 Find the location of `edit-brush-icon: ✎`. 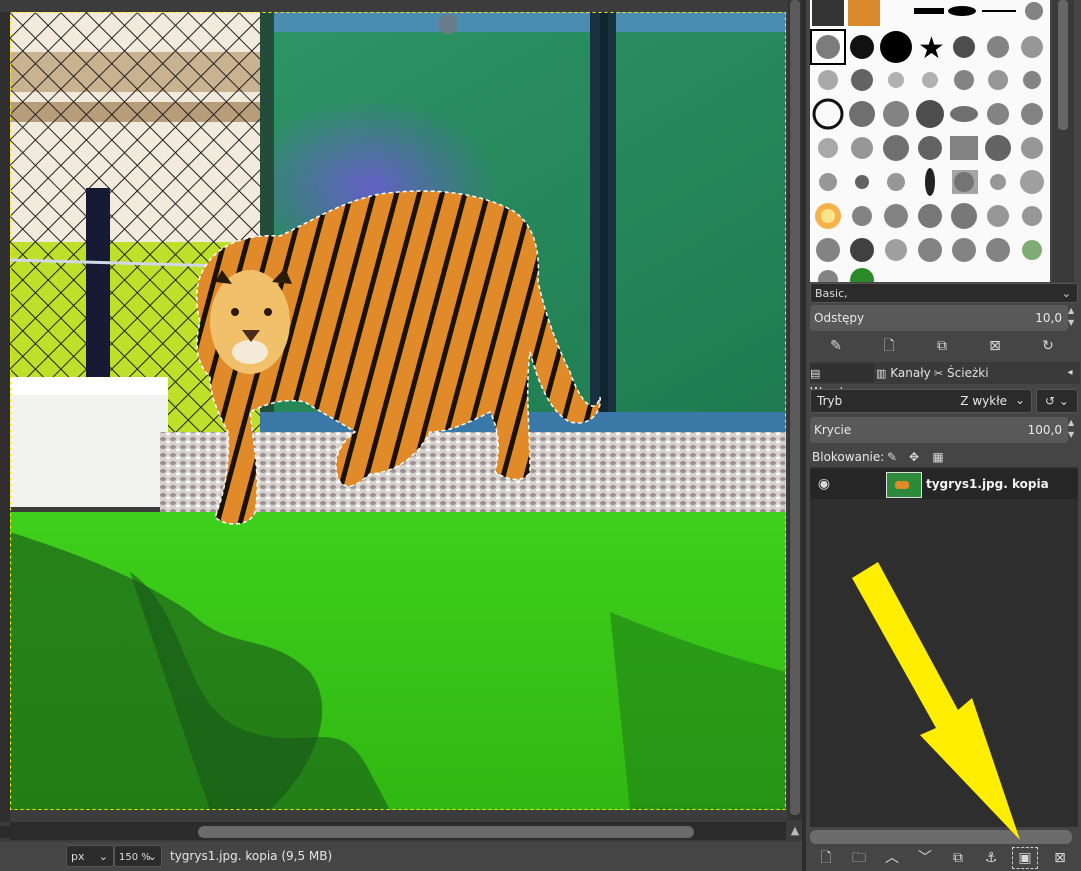

edit-brush-icon: ✎ is located at coordinates (836, 346).